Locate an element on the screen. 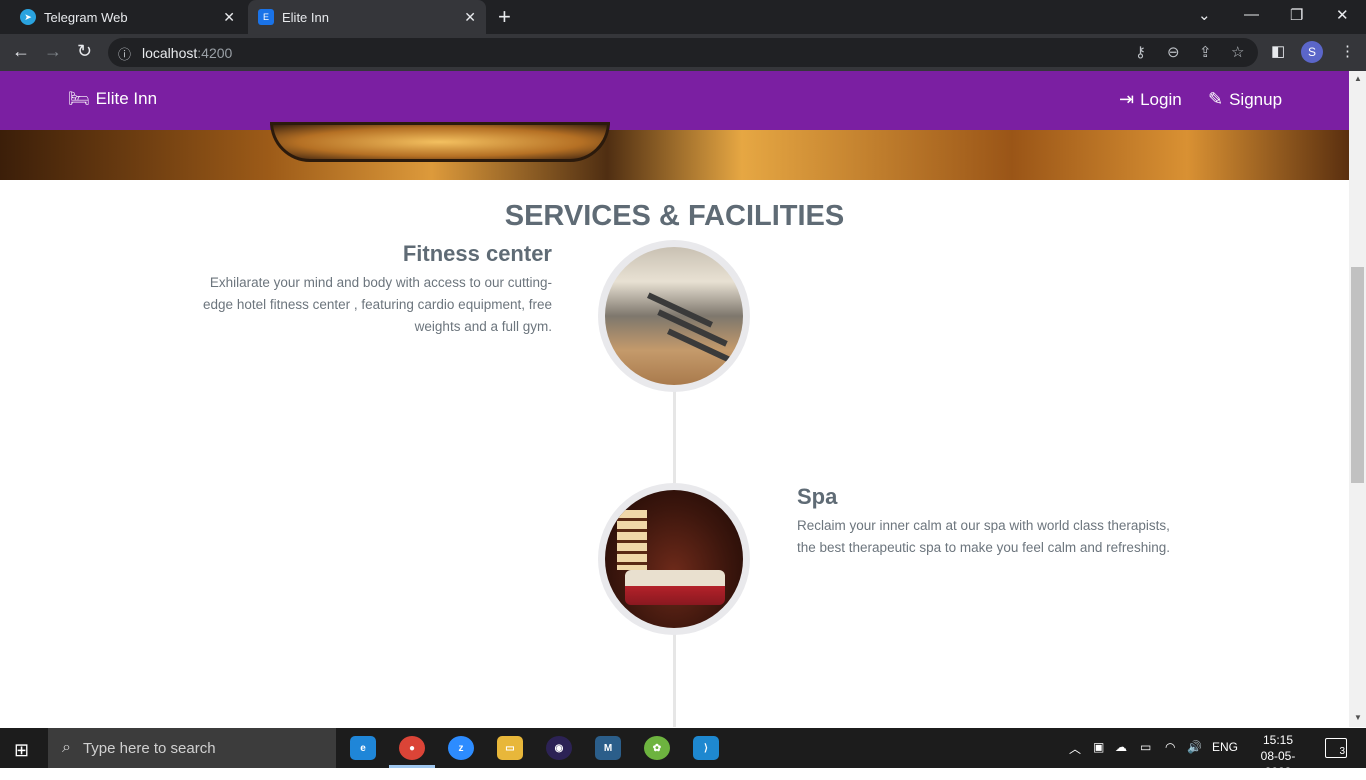 This screenshot has height=780, width=1366. bookmark-star-icon: ☆ is located at coordinates (1237, 52).